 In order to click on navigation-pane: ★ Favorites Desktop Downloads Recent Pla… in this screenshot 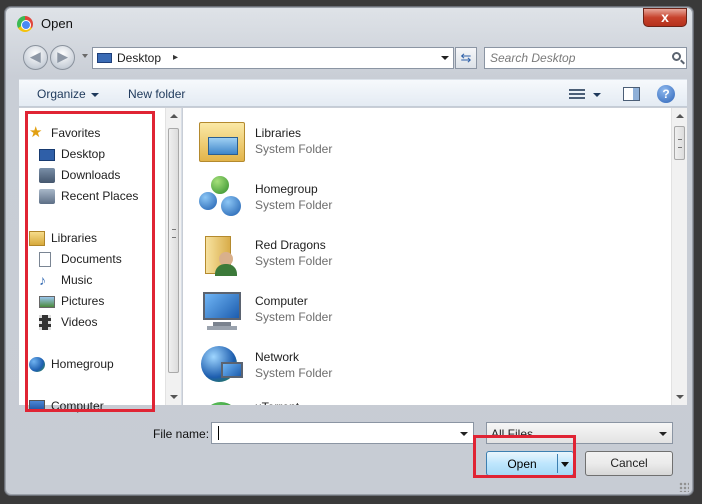, I will do `click(100, 260)`.